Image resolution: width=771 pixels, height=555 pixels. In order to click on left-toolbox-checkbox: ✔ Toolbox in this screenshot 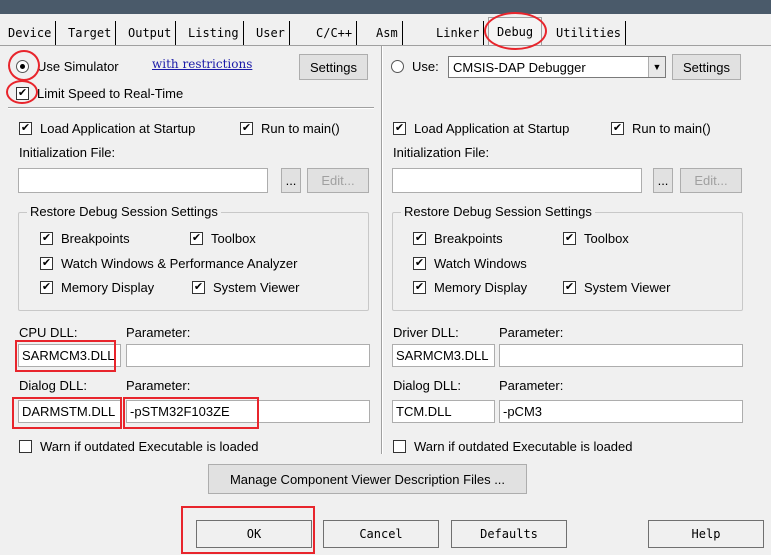, I will do `click(223, 238)`.